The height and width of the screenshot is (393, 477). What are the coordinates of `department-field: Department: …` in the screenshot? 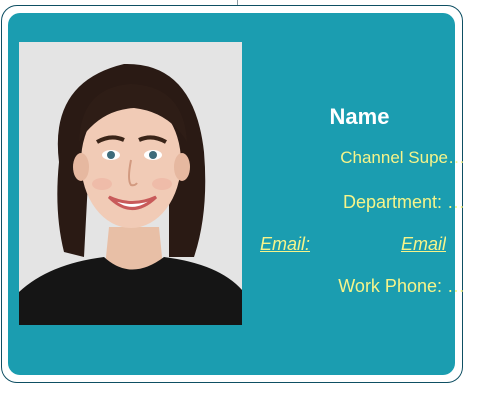 It's located at (403, 202).